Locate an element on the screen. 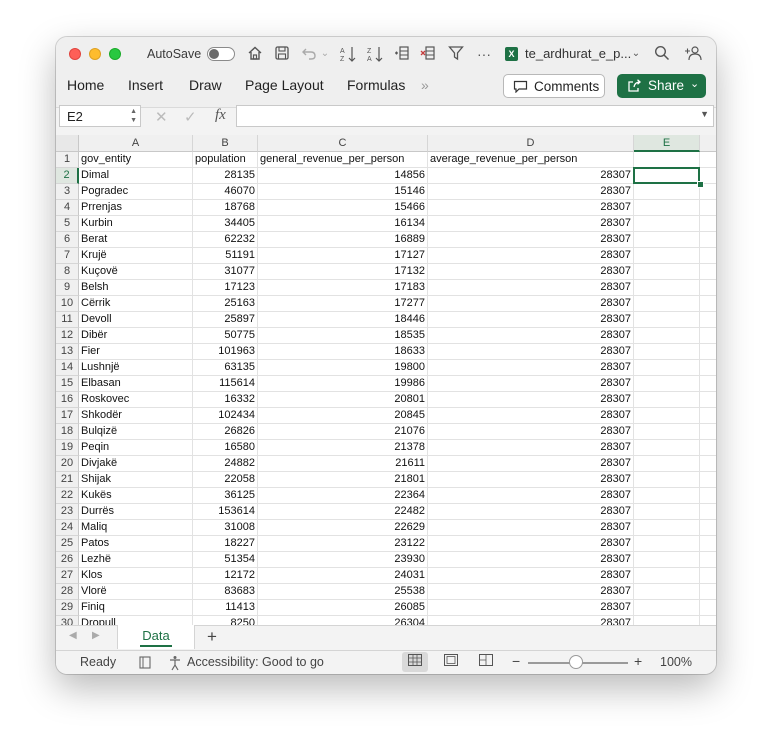 The image size is (772, 748). column-header: D is located at coordinates (531, 143).